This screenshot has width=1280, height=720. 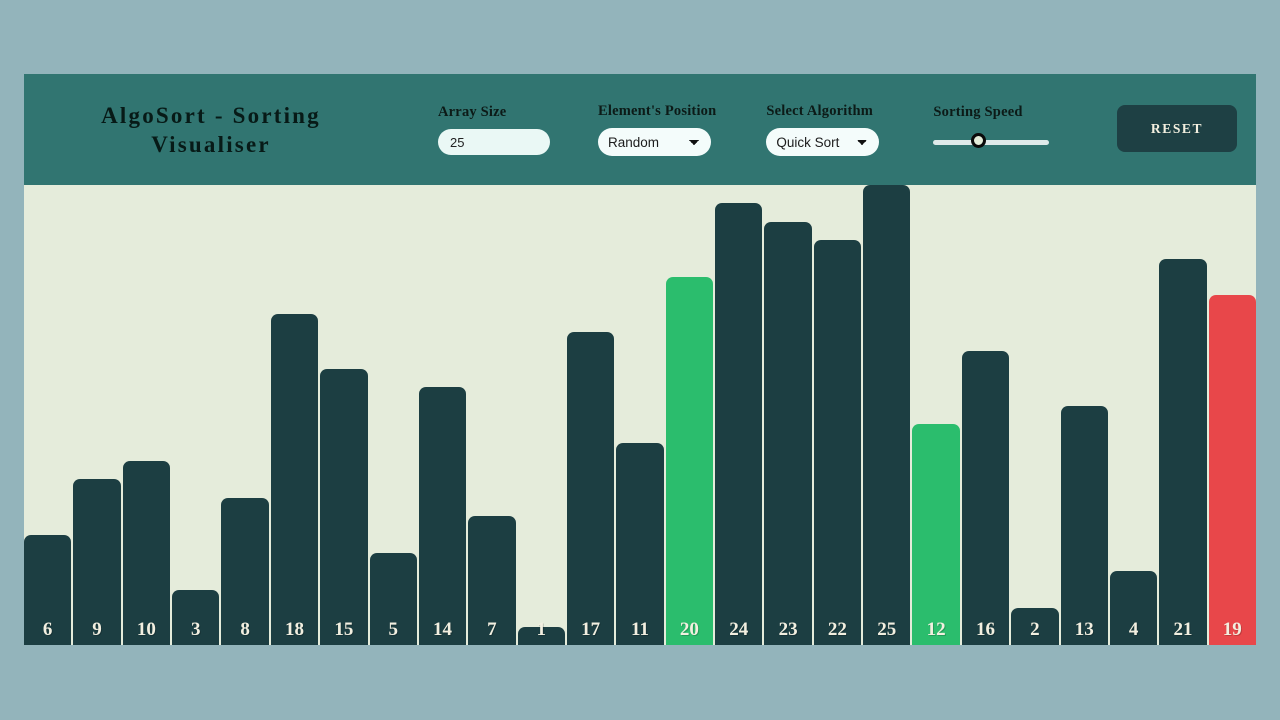 I want to click on bar: 13, so click(x=1084, y=525).